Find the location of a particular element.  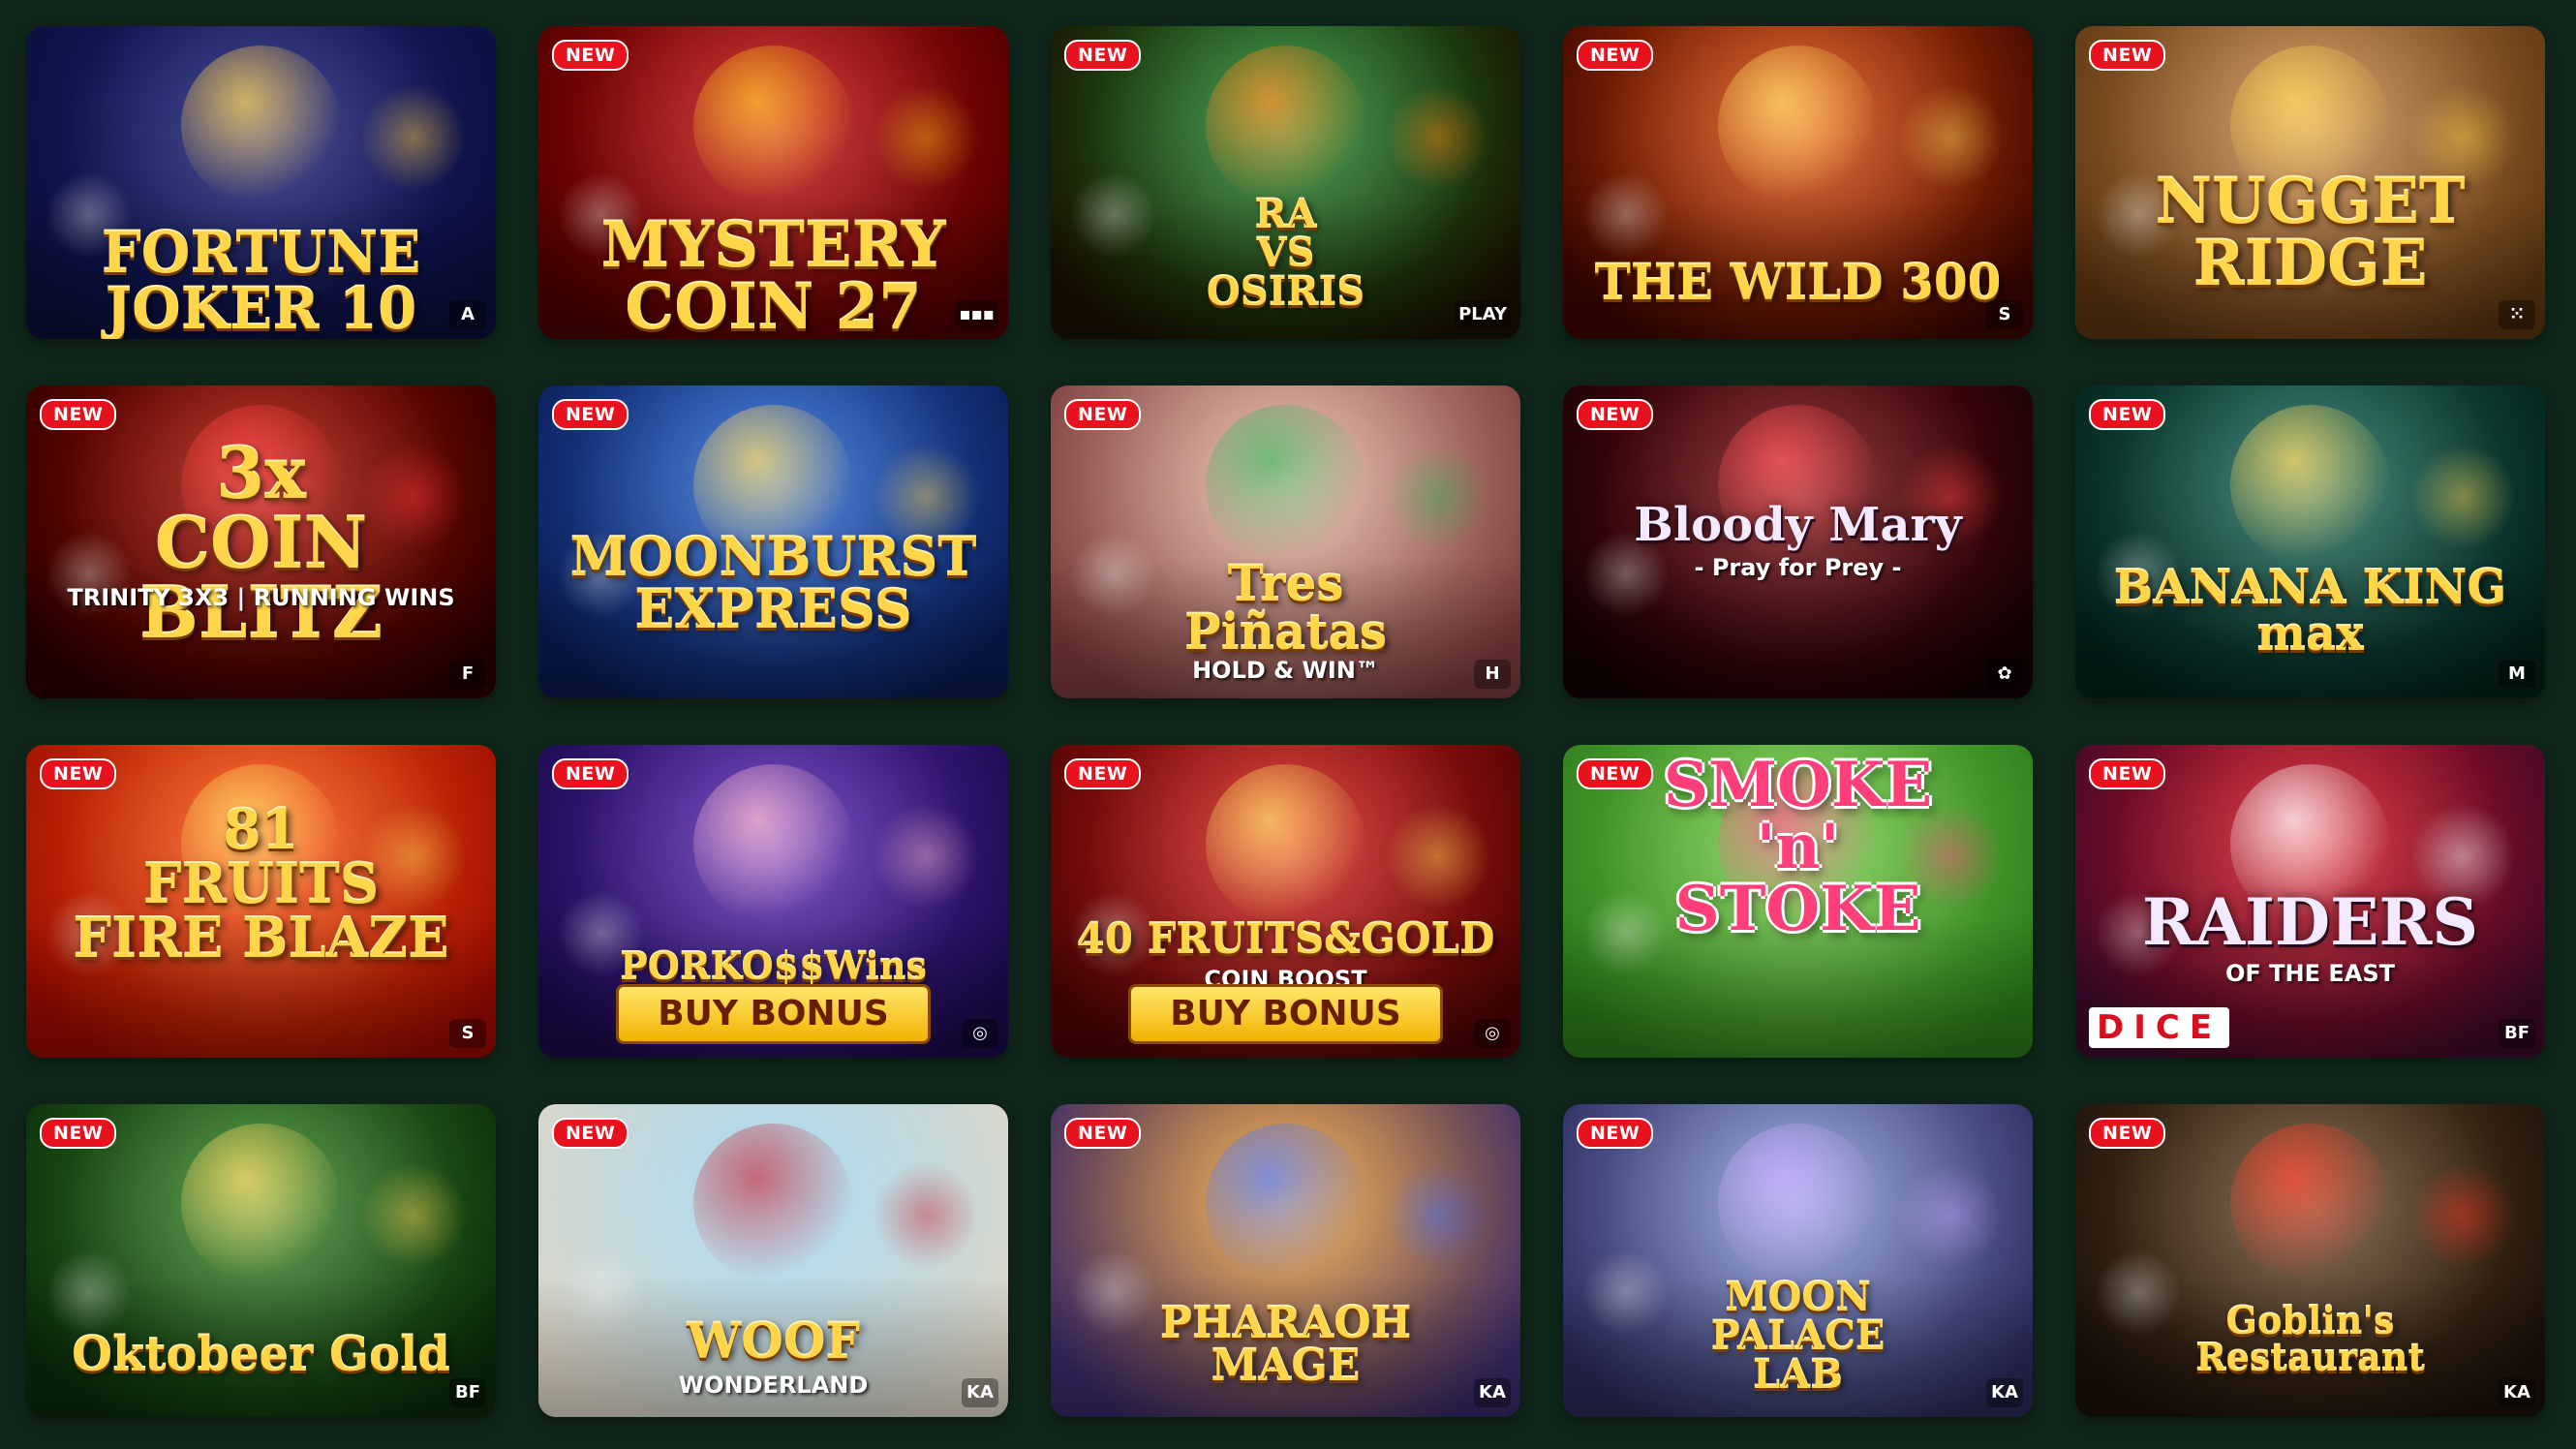

game-title-line: BANANA KING is located at coordinates (2310, 588).